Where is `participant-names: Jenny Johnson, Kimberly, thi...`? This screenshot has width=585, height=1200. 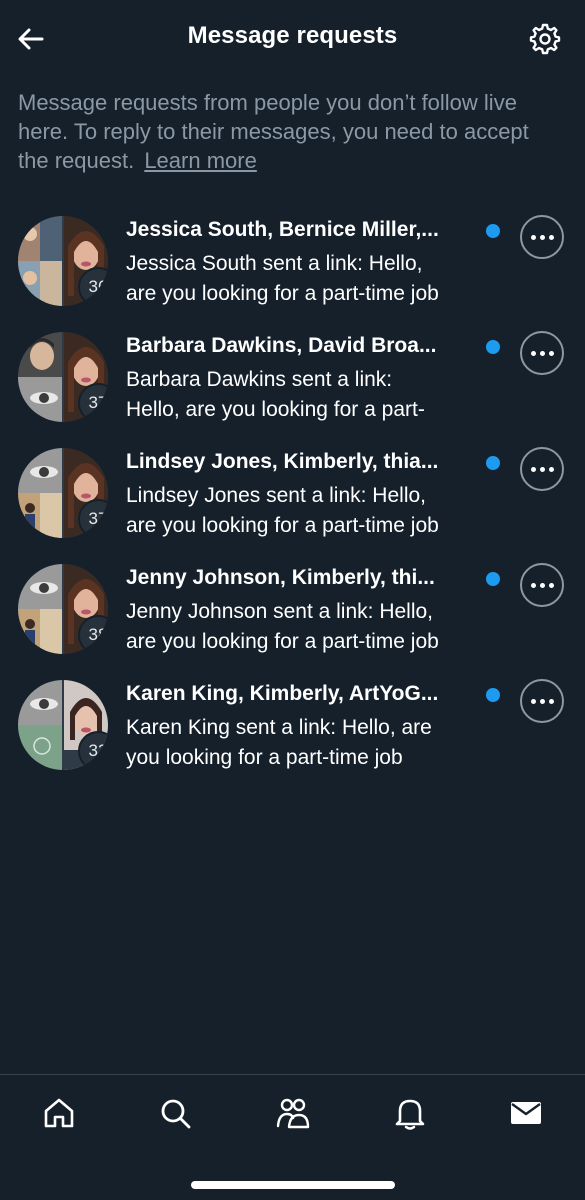
participant-names: Jenny Johnson, Kimberly, thi... is located at coordinates (280, 577).